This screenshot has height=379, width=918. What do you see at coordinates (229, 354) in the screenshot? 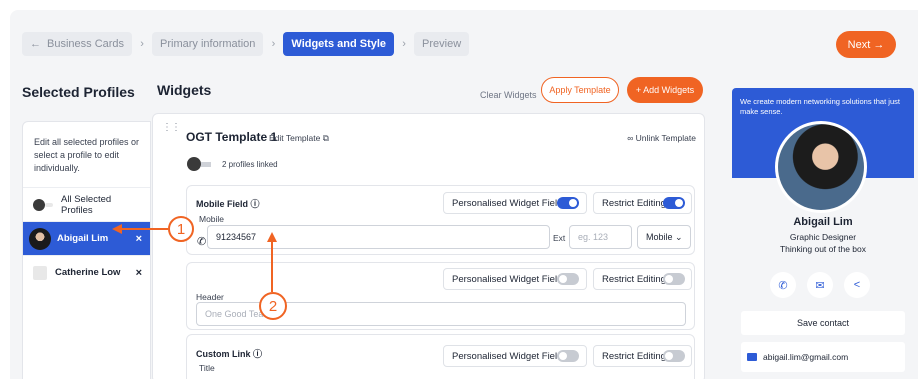
I see `custom-link-label: Custom Link ⓘ` at bounding box center [229, 354].